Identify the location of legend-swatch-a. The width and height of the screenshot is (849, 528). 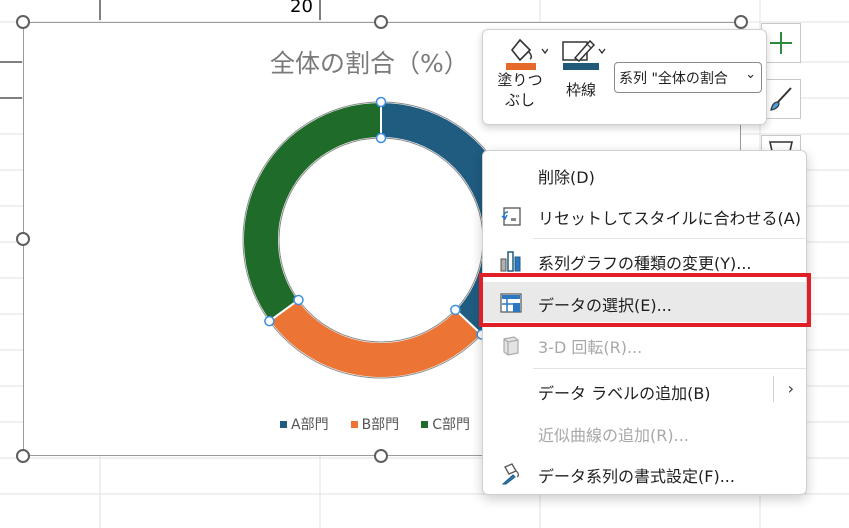
(283, 424).